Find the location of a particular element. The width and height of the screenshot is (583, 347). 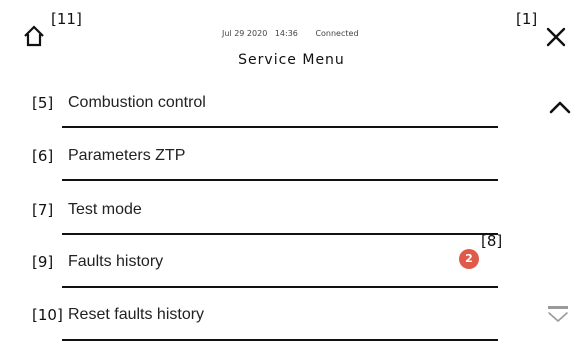

chevron-down-icon is located at coordinates (558, 314).